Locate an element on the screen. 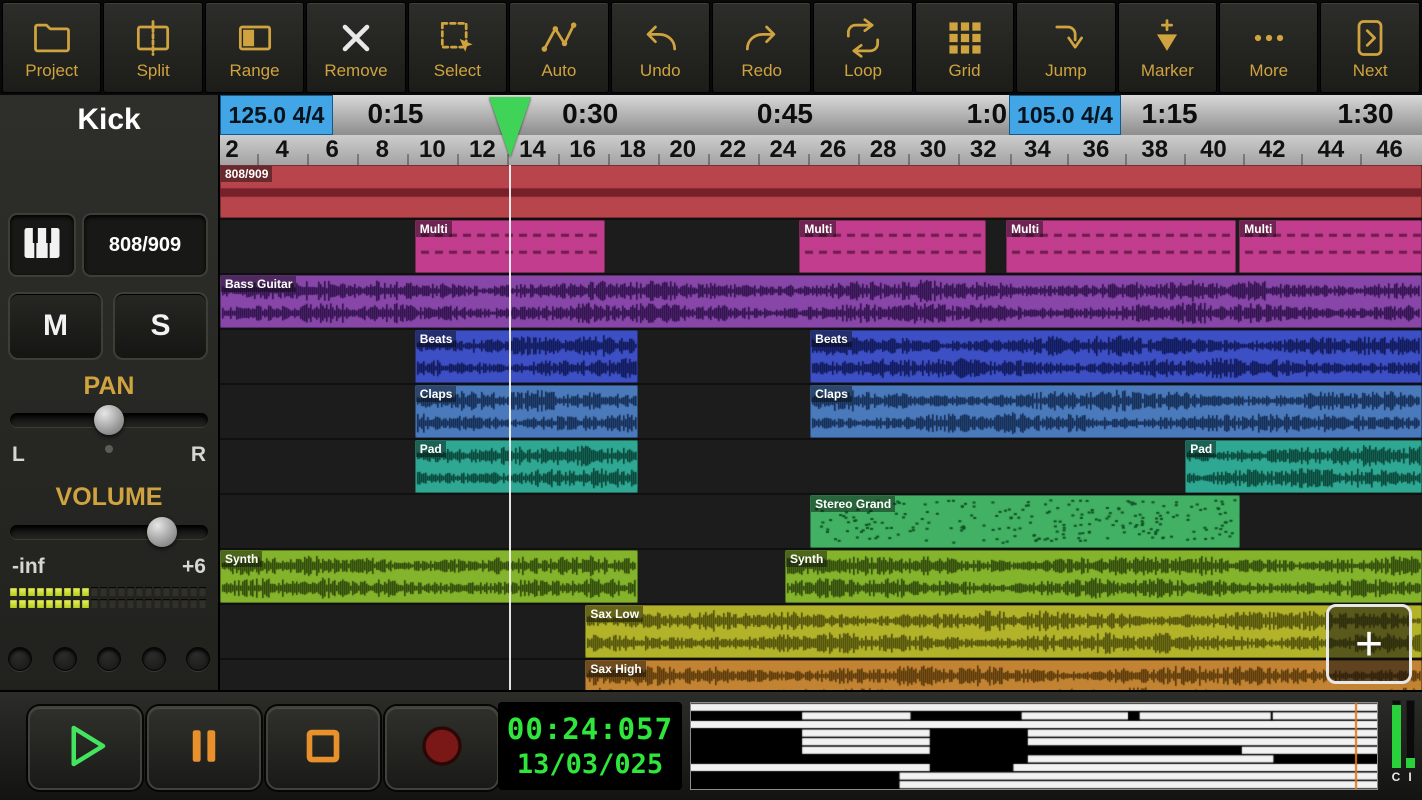 This screenshot has width=1422, height=800. toolbar-button-project: Project is located at coordinates (52, 47).